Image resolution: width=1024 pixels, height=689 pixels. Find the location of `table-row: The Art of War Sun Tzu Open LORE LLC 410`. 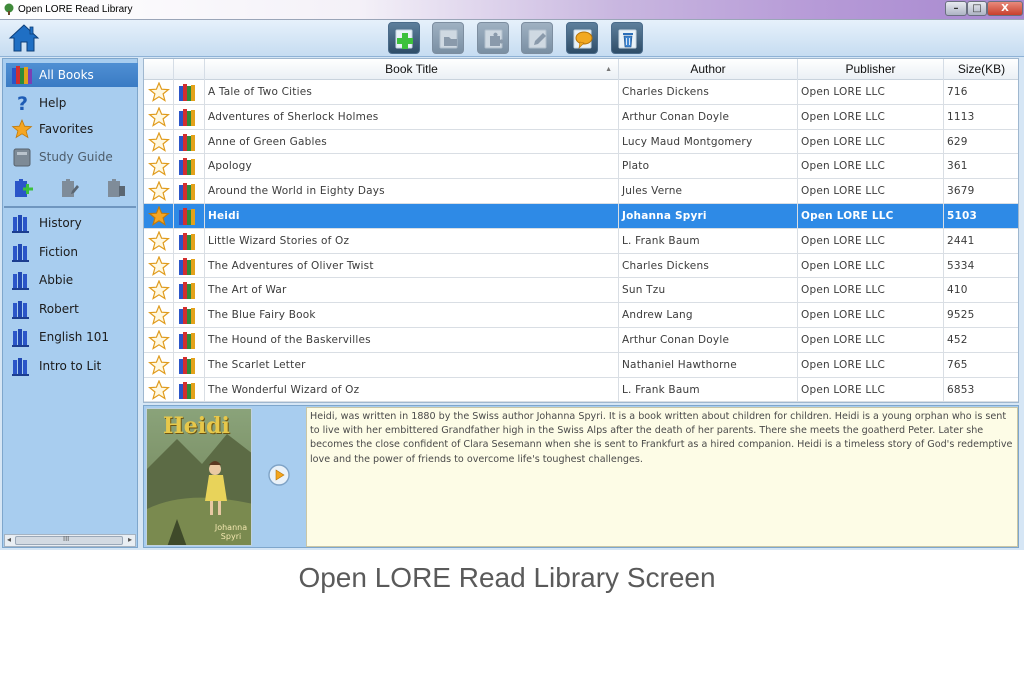

table-row: The Art of War Sun Tzu Open LORE LLC 410 is located at coordinates (581, 291).